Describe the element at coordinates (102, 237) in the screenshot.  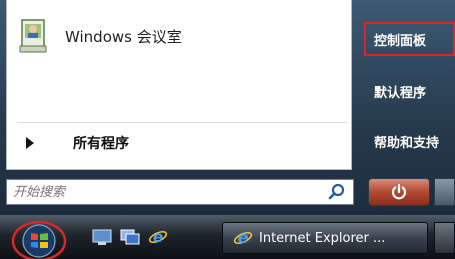
I see `show-desktop-icon` at that location.